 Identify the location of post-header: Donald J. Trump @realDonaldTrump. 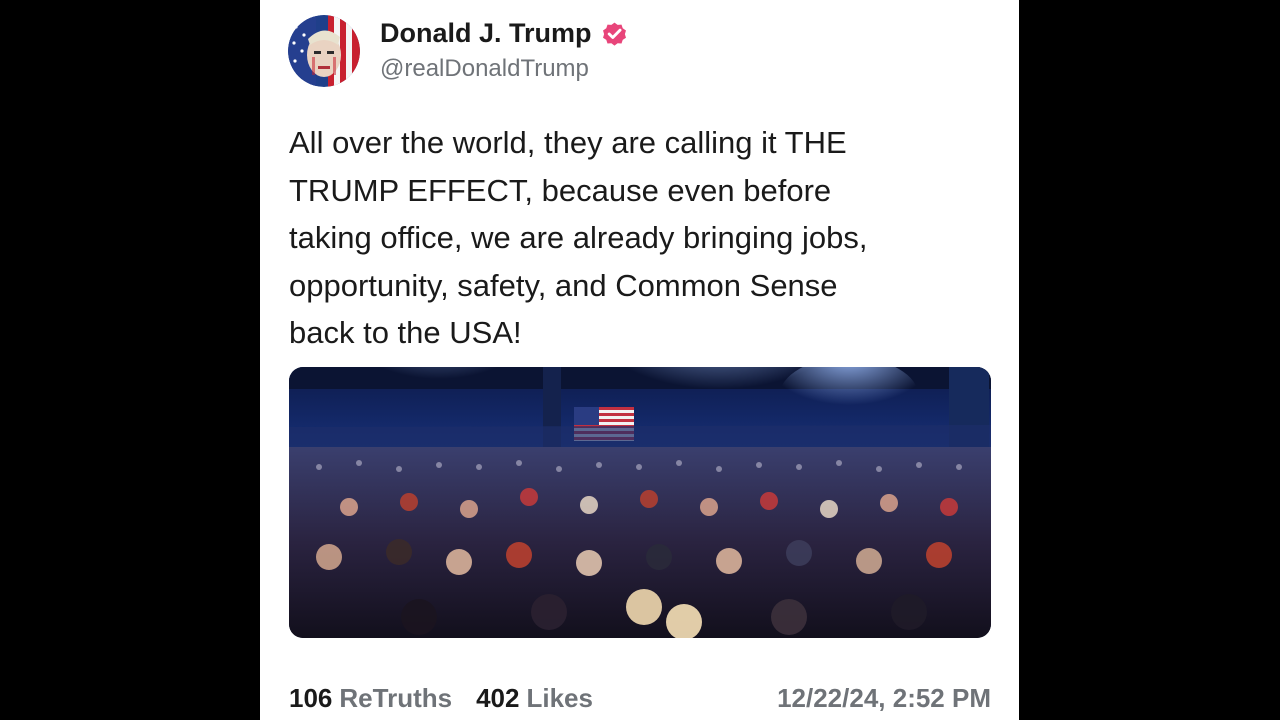
(458, 51).